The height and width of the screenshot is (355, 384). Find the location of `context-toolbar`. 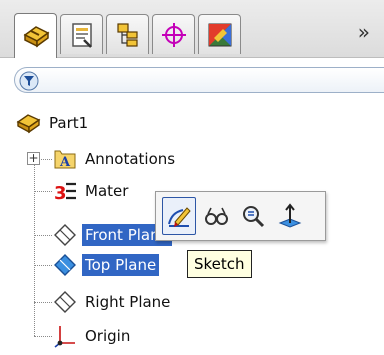

context-toolbar is located at coordinates (240, 216).